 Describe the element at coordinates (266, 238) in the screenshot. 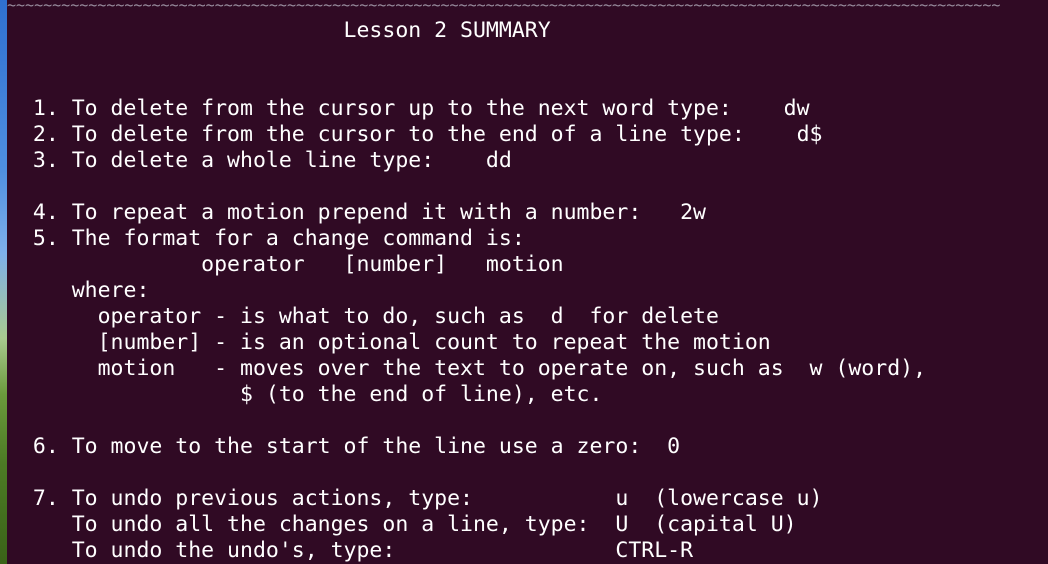

I see `terminal-line: 5. The format for a change command is:` at that location.